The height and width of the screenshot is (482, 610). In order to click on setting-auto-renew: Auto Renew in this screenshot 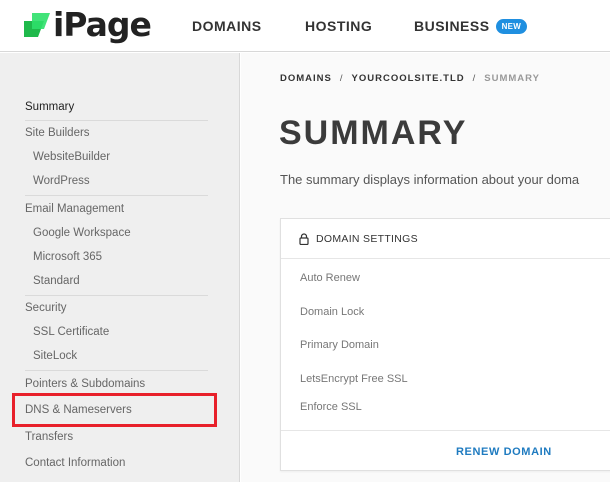, I will do `click(330, 278)`.